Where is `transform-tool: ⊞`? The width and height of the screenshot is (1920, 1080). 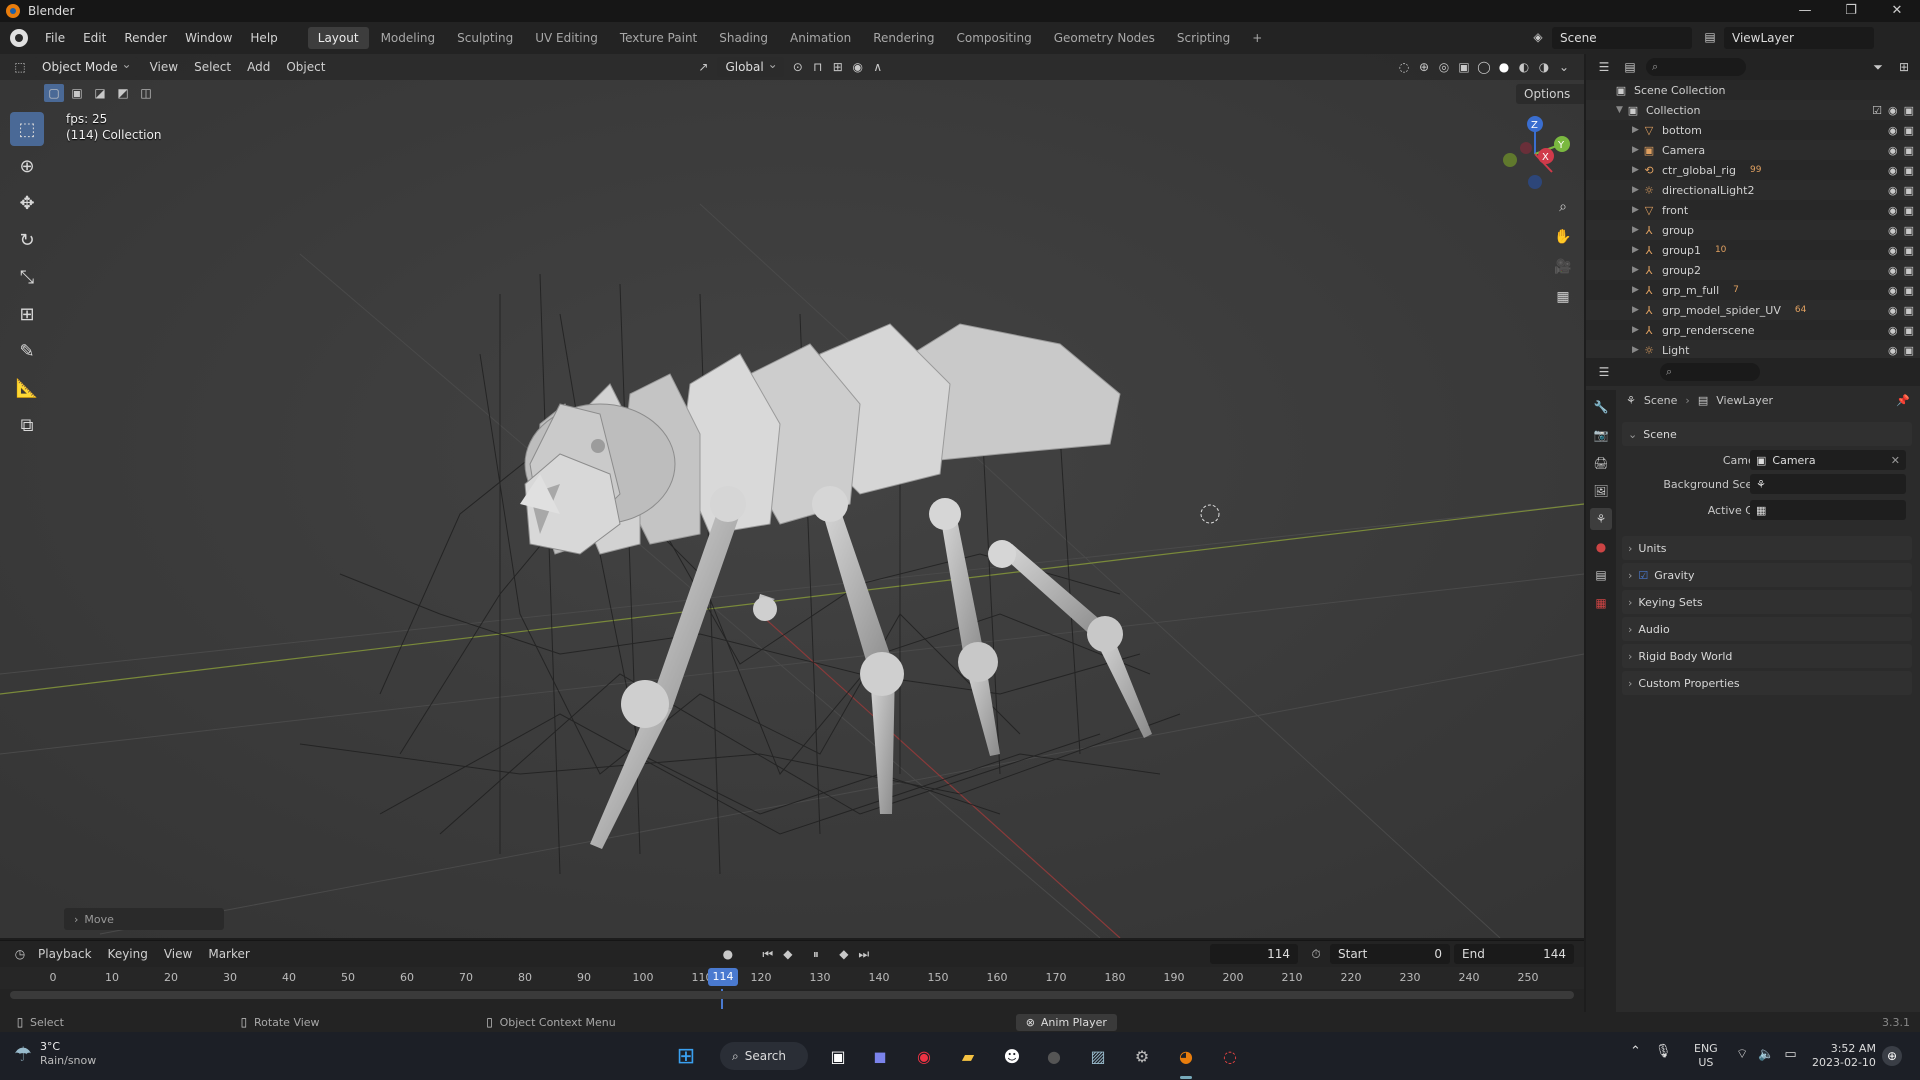
transform-tool: ⊞ is located at coordinates (27, 314).